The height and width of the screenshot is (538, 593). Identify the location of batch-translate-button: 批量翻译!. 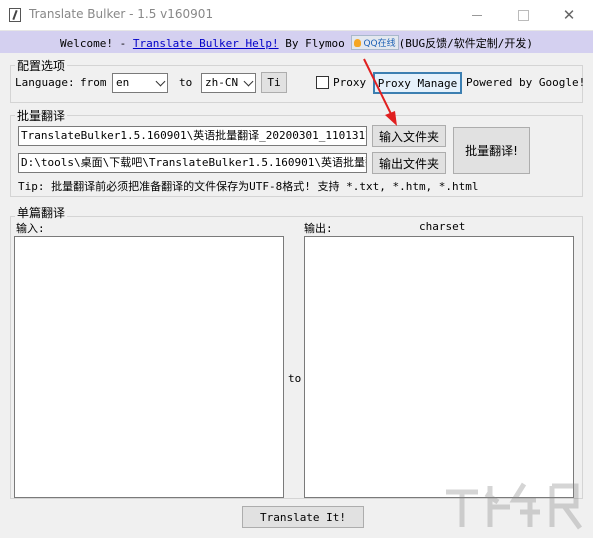
(491, 150).